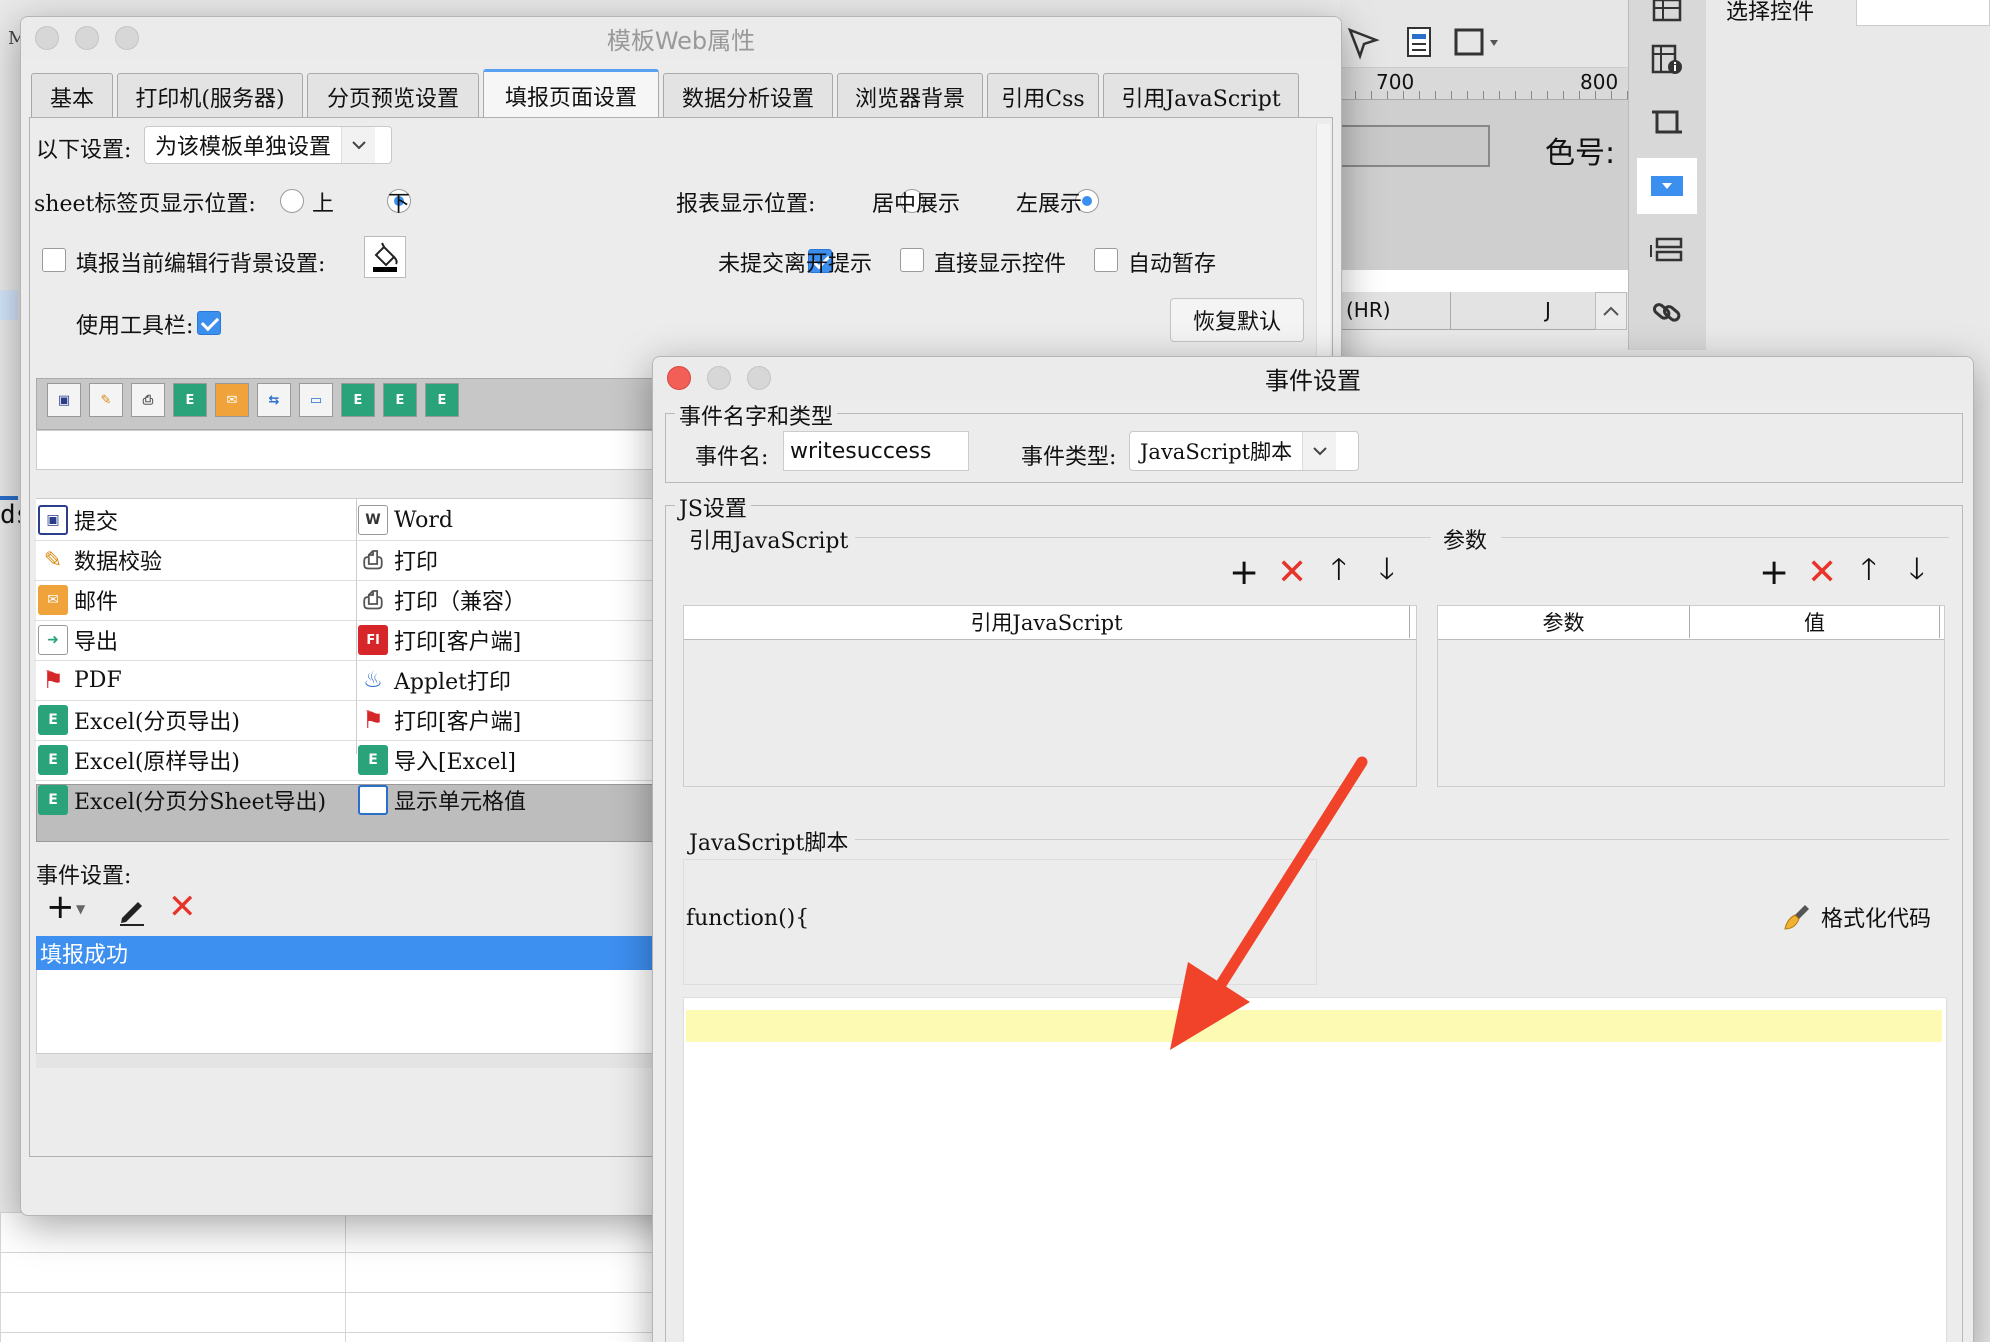 The image size is (1990, 1342). What do you see at coordinates (137, 720) in the screenshot?
I see `button-item-excel-paged: E Excel(分页导出)` at bounding box center [137, 720].